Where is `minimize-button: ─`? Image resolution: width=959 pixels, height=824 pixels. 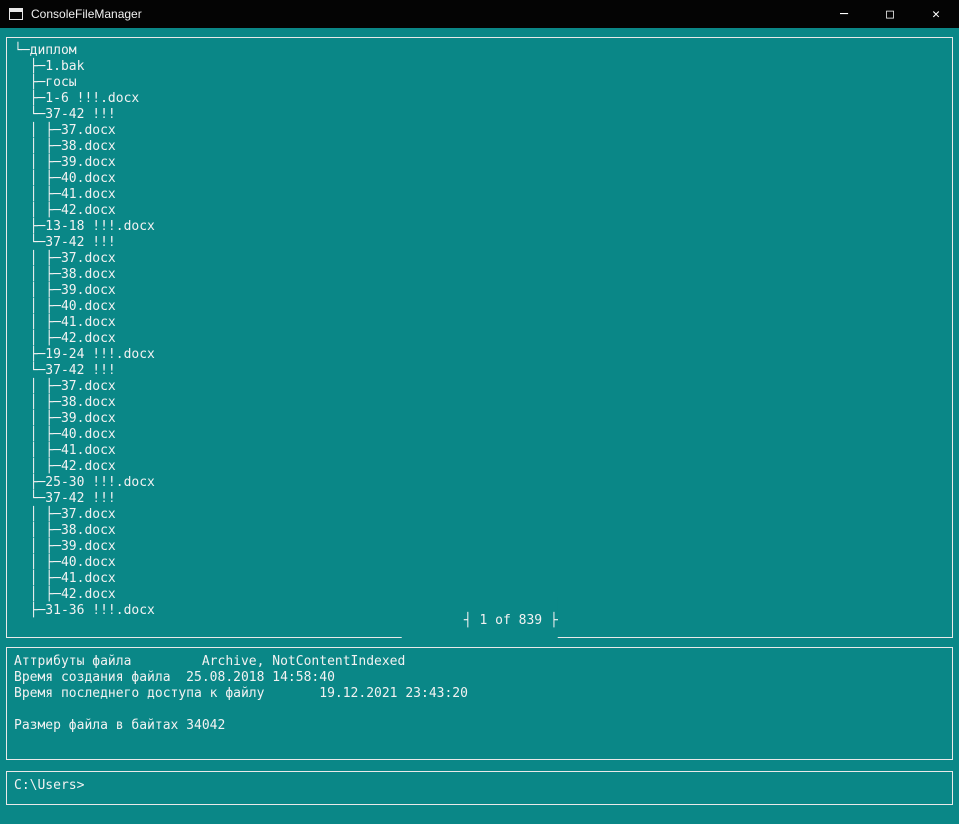 minimize-button: ─ is located at coordinates (844, 14).